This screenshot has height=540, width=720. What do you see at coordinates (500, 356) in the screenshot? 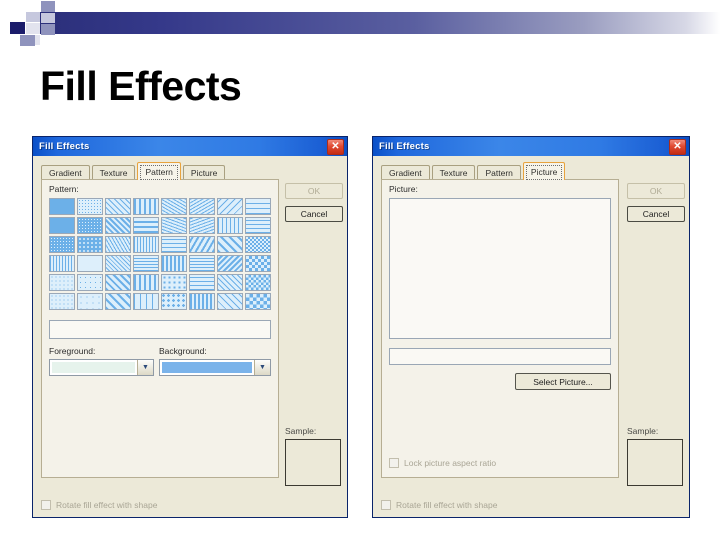
I see `picture-path-field` at bounding box center [500, 356].